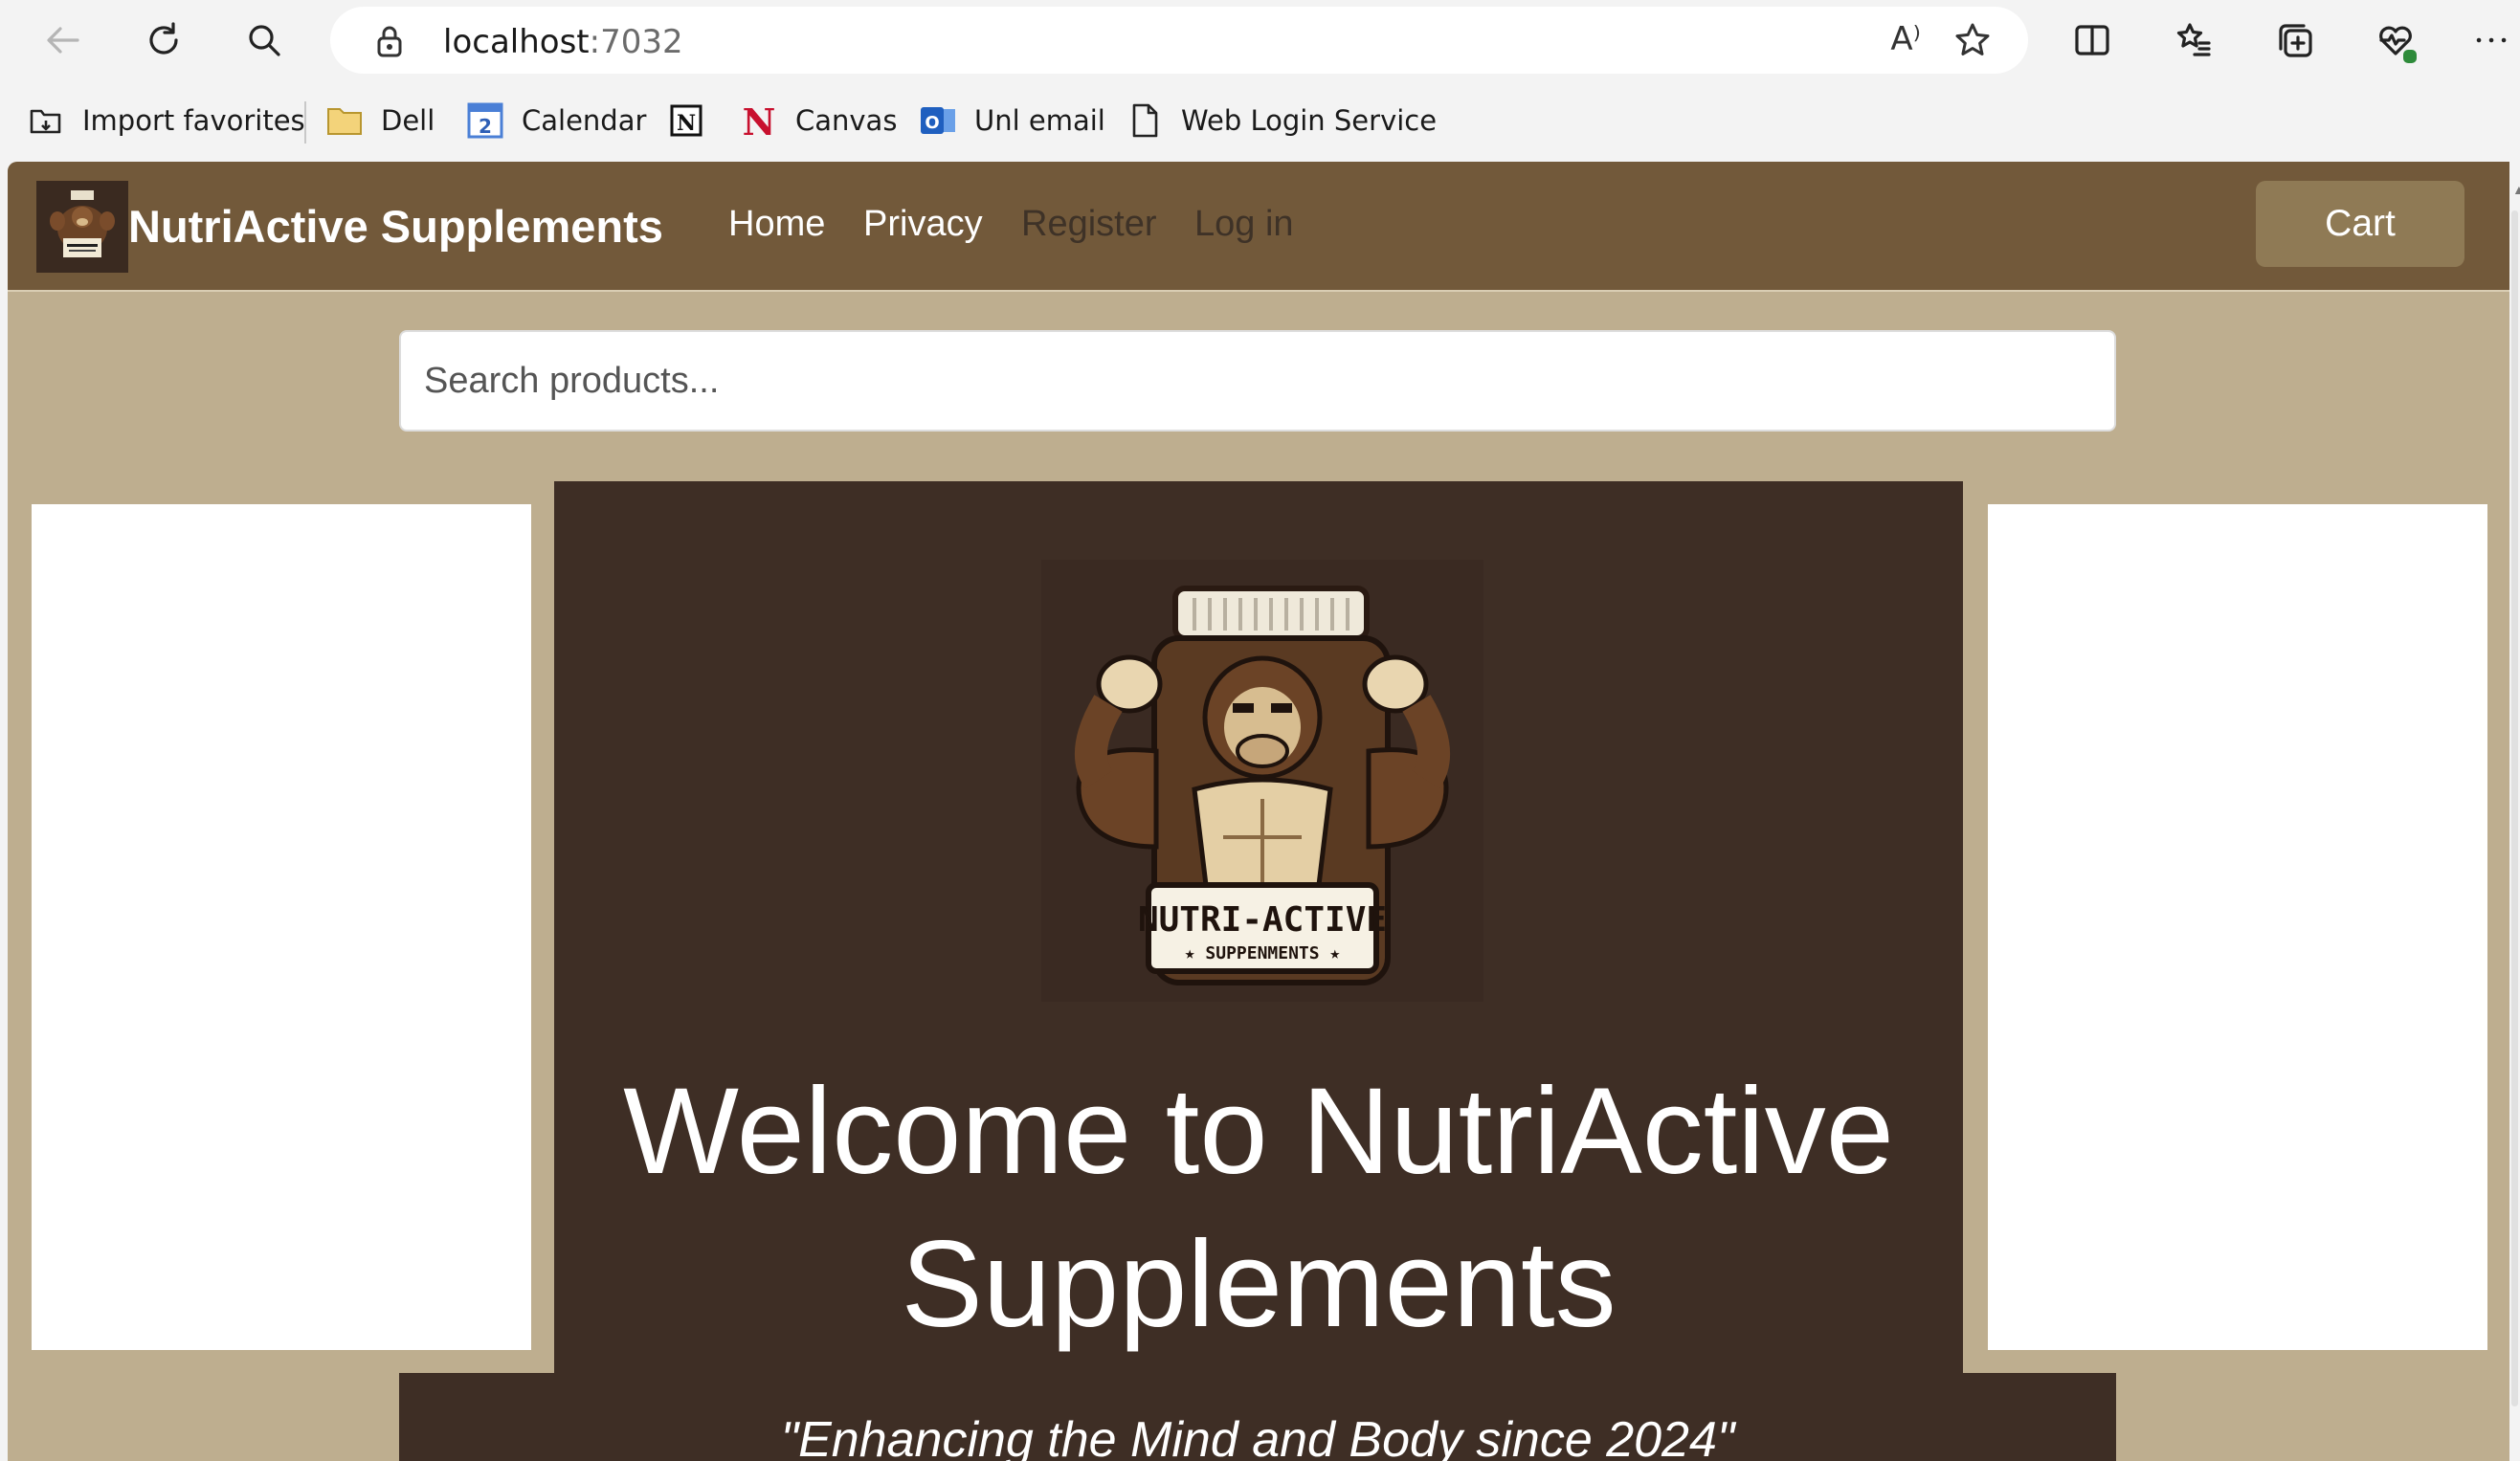  Describe the element at coordinates (46, 120) in the screenshot. I see `import-icon` at that location.